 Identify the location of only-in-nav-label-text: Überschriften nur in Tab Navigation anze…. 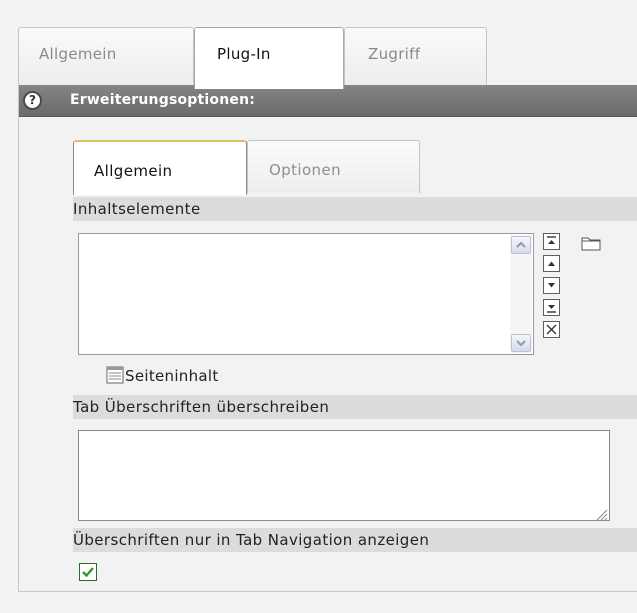
(251, 540).